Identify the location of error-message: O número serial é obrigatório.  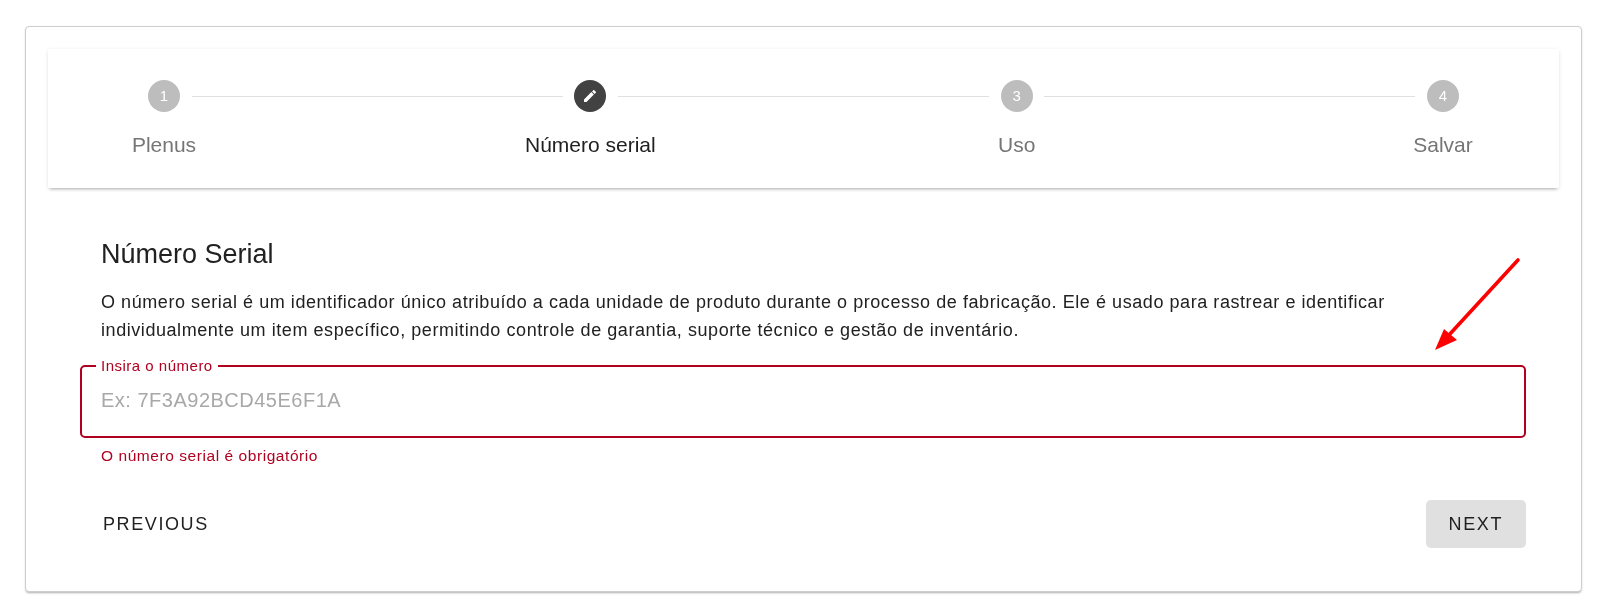
(209, 456).